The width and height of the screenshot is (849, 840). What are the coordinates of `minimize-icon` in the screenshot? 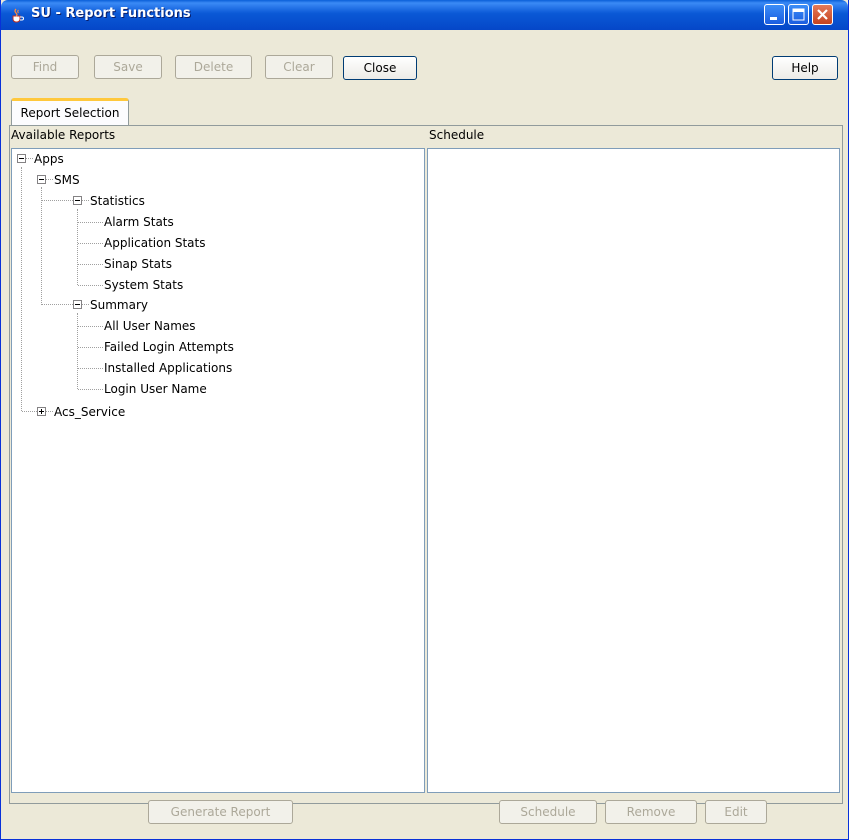 It's located at (773, 18).